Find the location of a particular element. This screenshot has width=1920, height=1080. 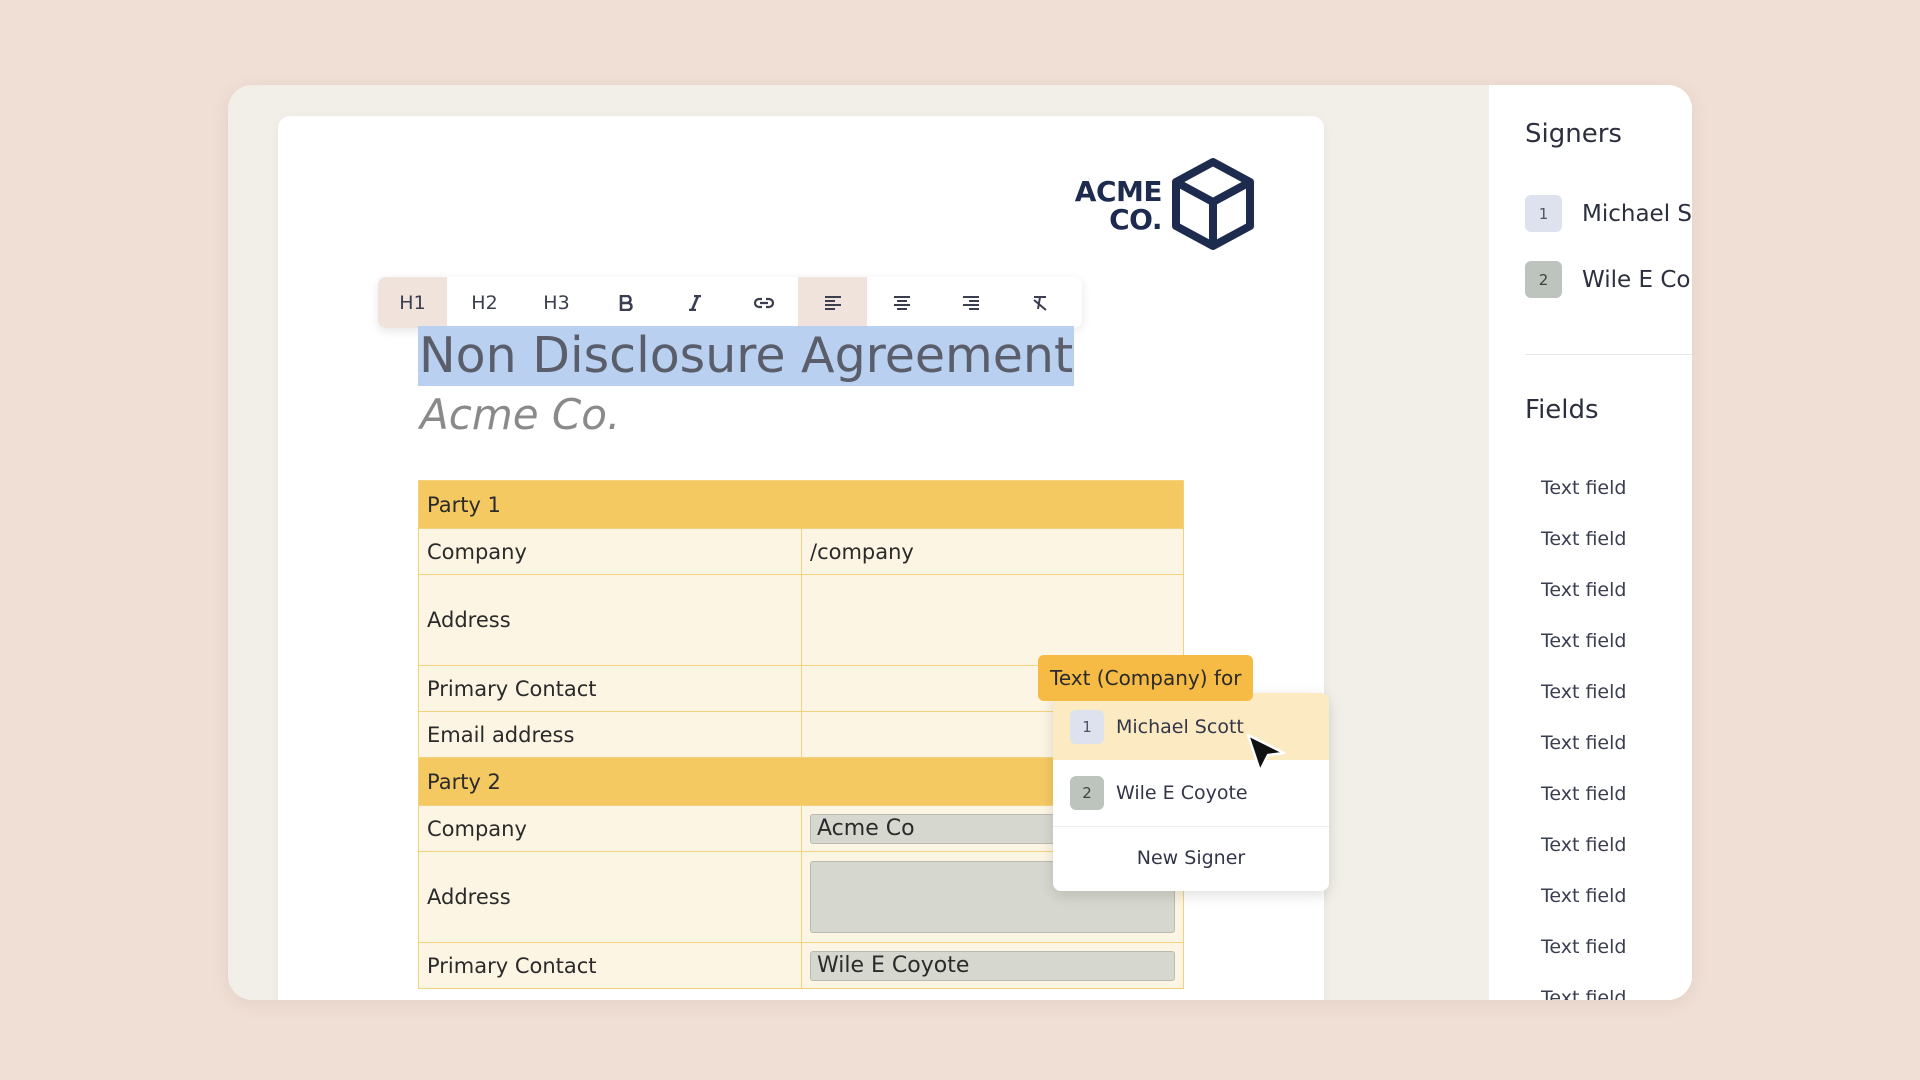

h3-button: H3 is located at coordinates (556, 302).